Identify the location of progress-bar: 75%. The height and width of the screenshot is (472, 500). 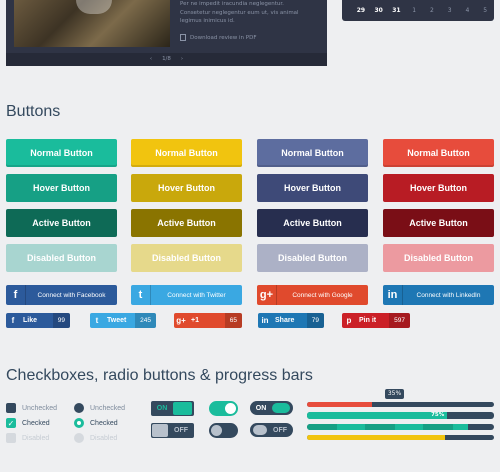
(400, 415).